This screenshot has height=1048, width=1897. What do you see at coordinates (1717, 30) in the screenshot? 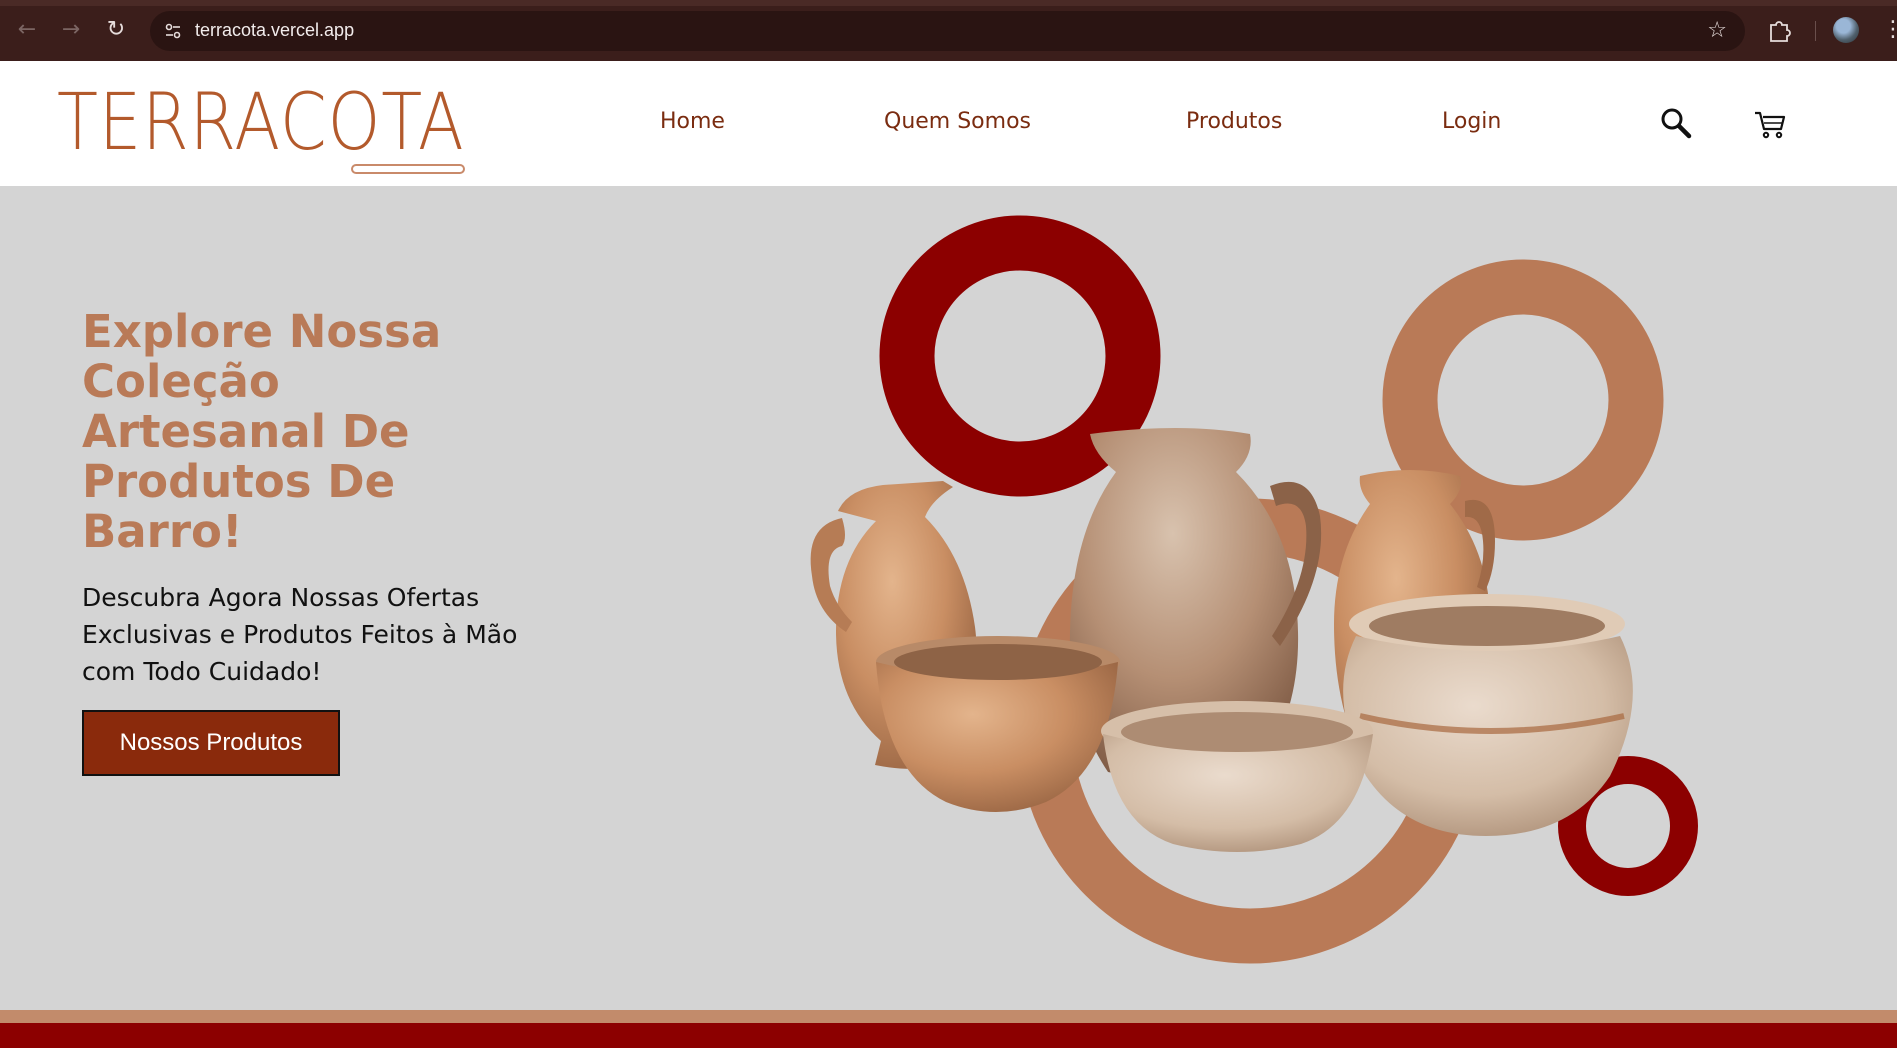
I see `star-icon: ☆` at bounding box center [1717, 30].